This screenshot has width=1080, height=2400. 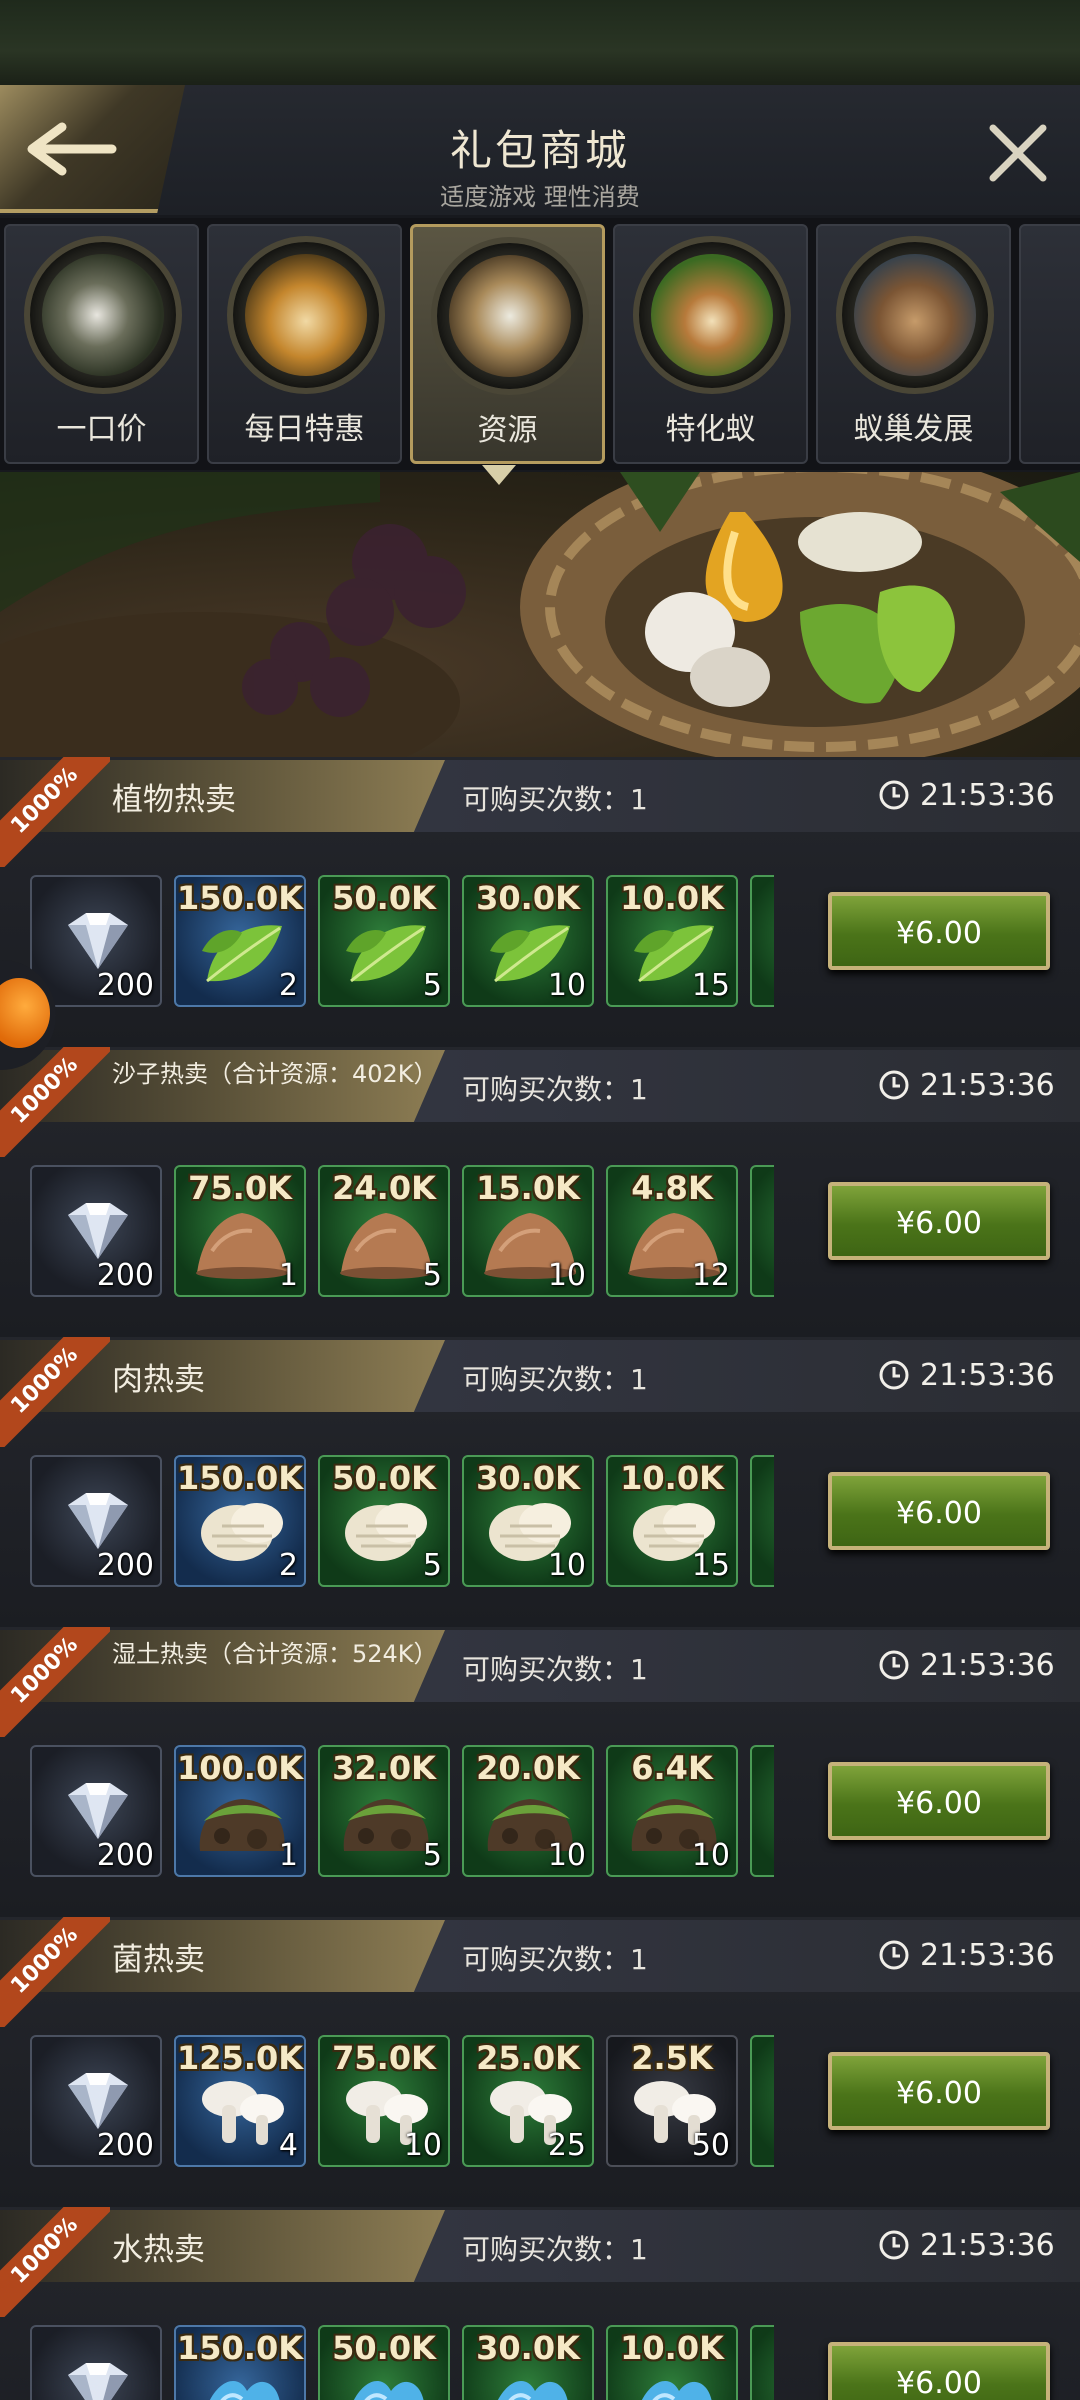 What do you see at coordinates (240, 2101) in the screenshot?
I see `mushroom-reward-item: 125.0K 4` at bounding box center [240, 2101].